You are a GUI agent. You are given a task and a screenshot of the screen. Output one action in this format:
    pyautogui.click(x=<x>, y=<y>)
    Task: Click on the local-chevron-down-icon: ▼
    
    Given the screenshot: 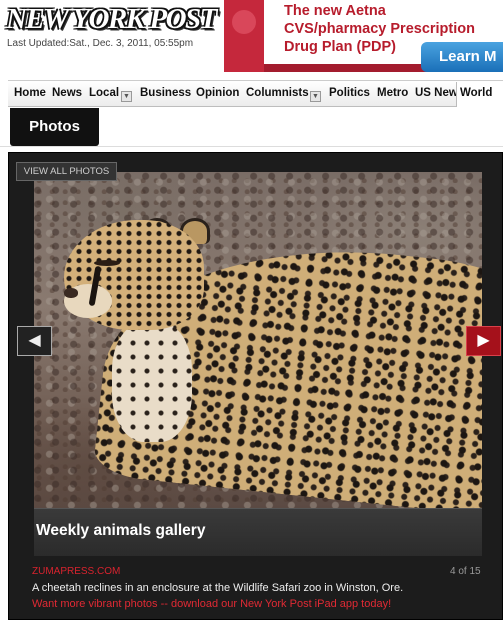 What is the action you would take?
    pyautogui.click(x=126, y=96)
    